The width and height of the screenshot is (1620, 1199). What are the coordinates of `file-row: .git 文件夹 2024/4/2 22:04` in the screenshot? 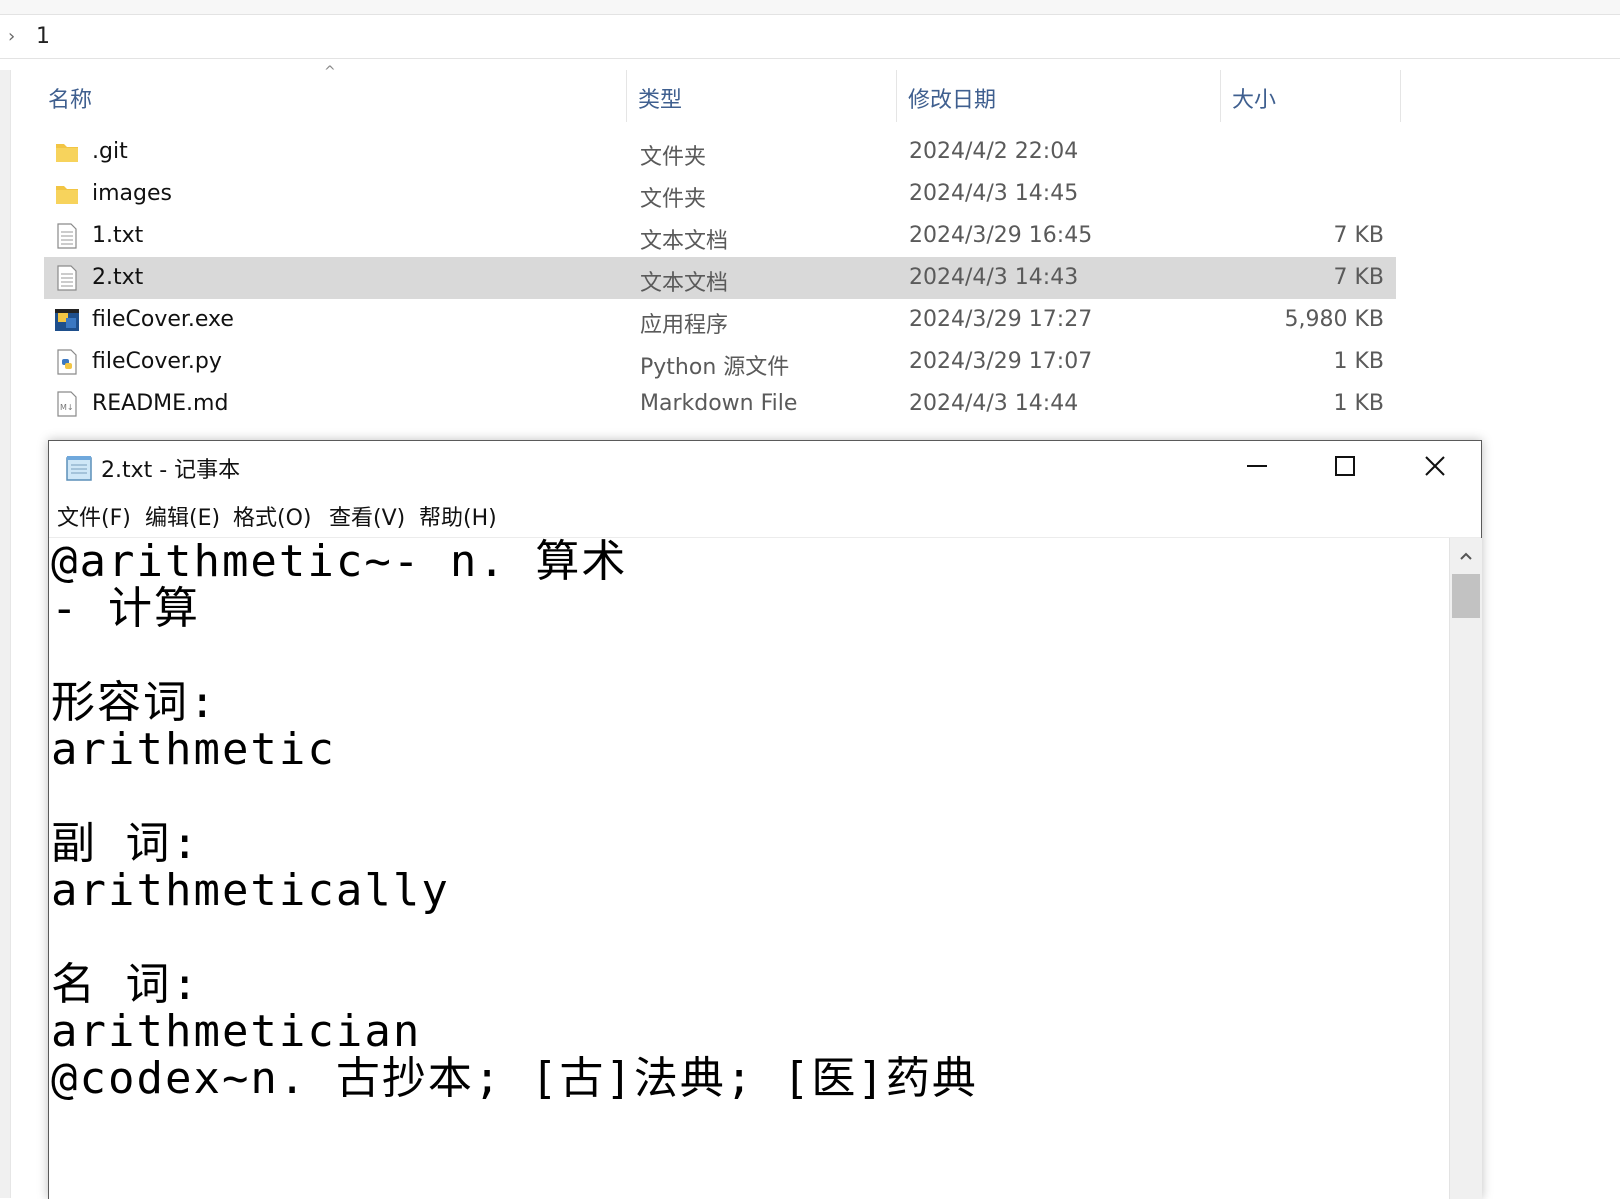 It's located at (720, 152).